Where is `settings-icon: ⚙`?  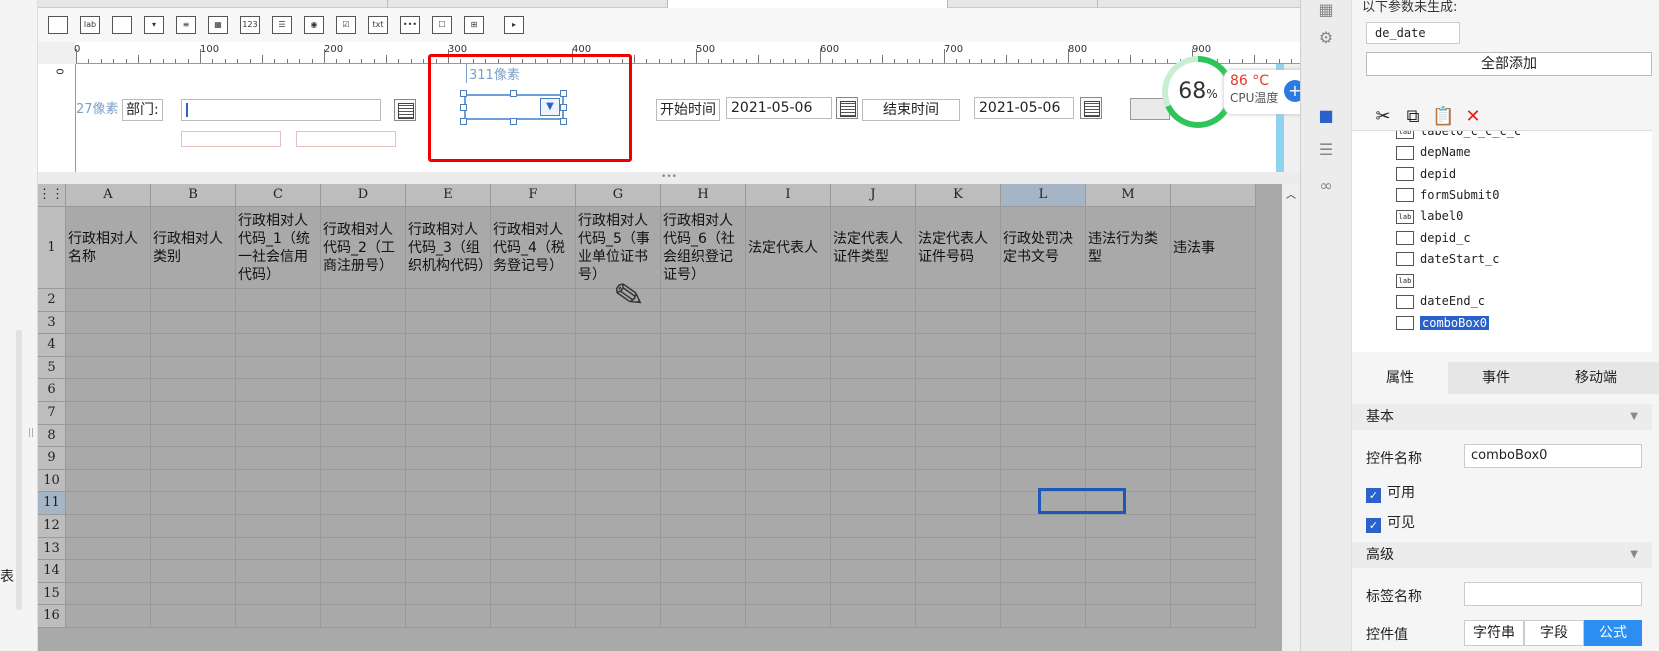
settings-icon: ⚙ is located at coordinates (1326, 38).